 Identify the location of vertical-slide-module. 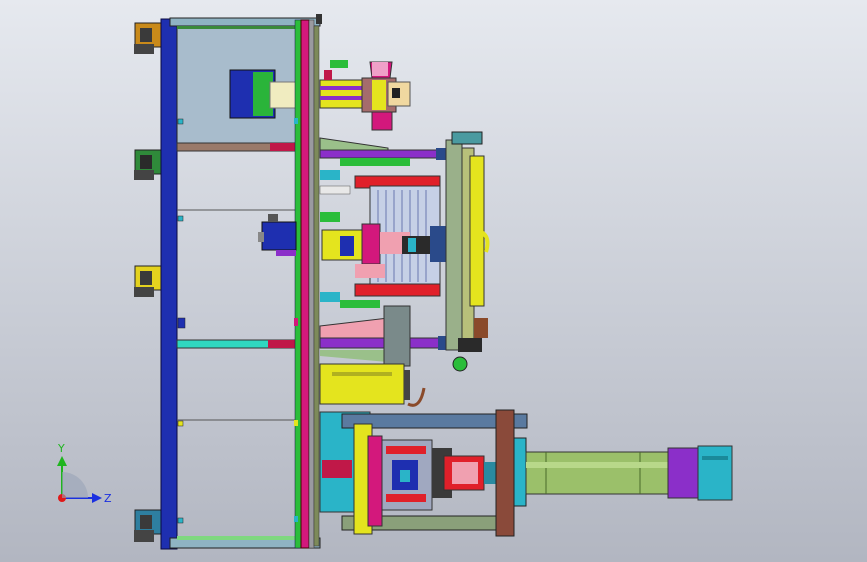
(467, 251).